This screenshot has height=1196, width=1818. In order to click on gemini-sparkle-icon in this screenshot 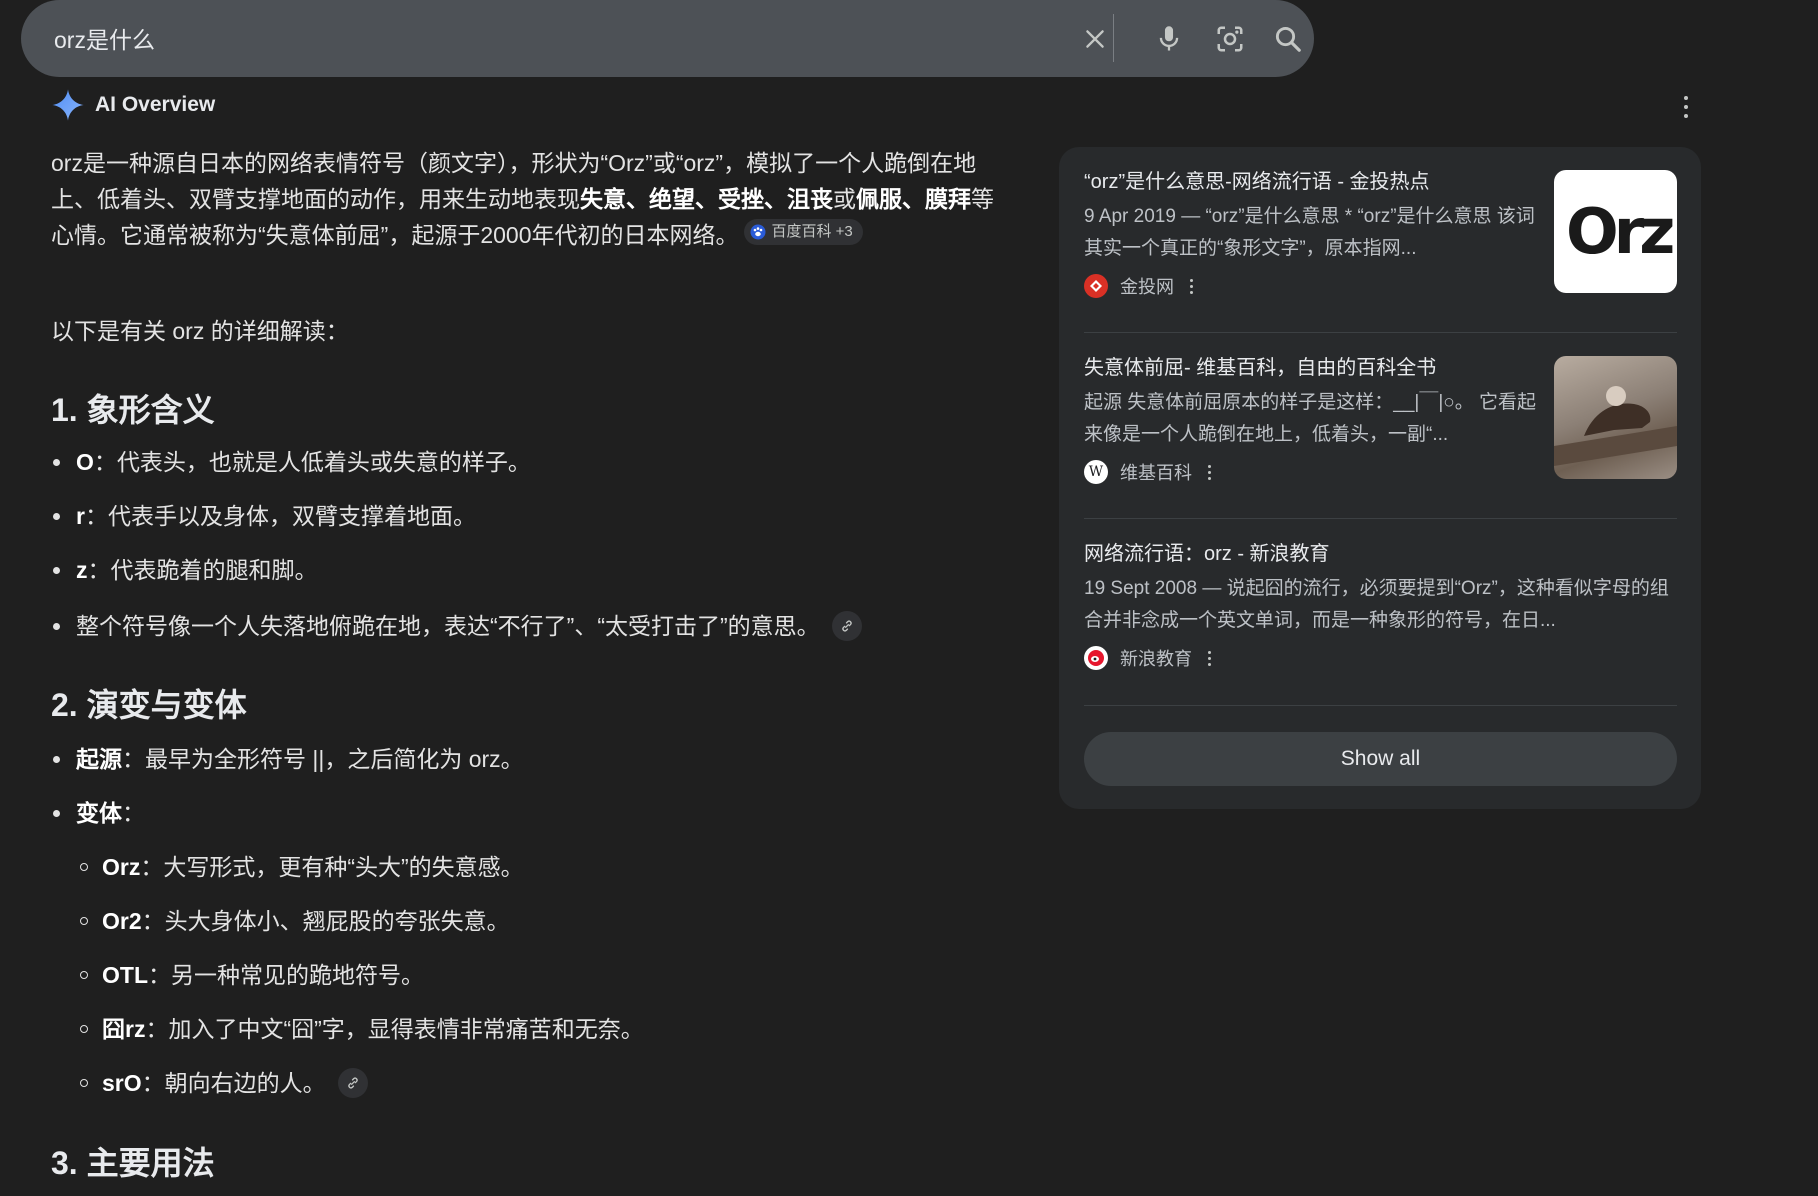, I will do `click(68, 105)`.